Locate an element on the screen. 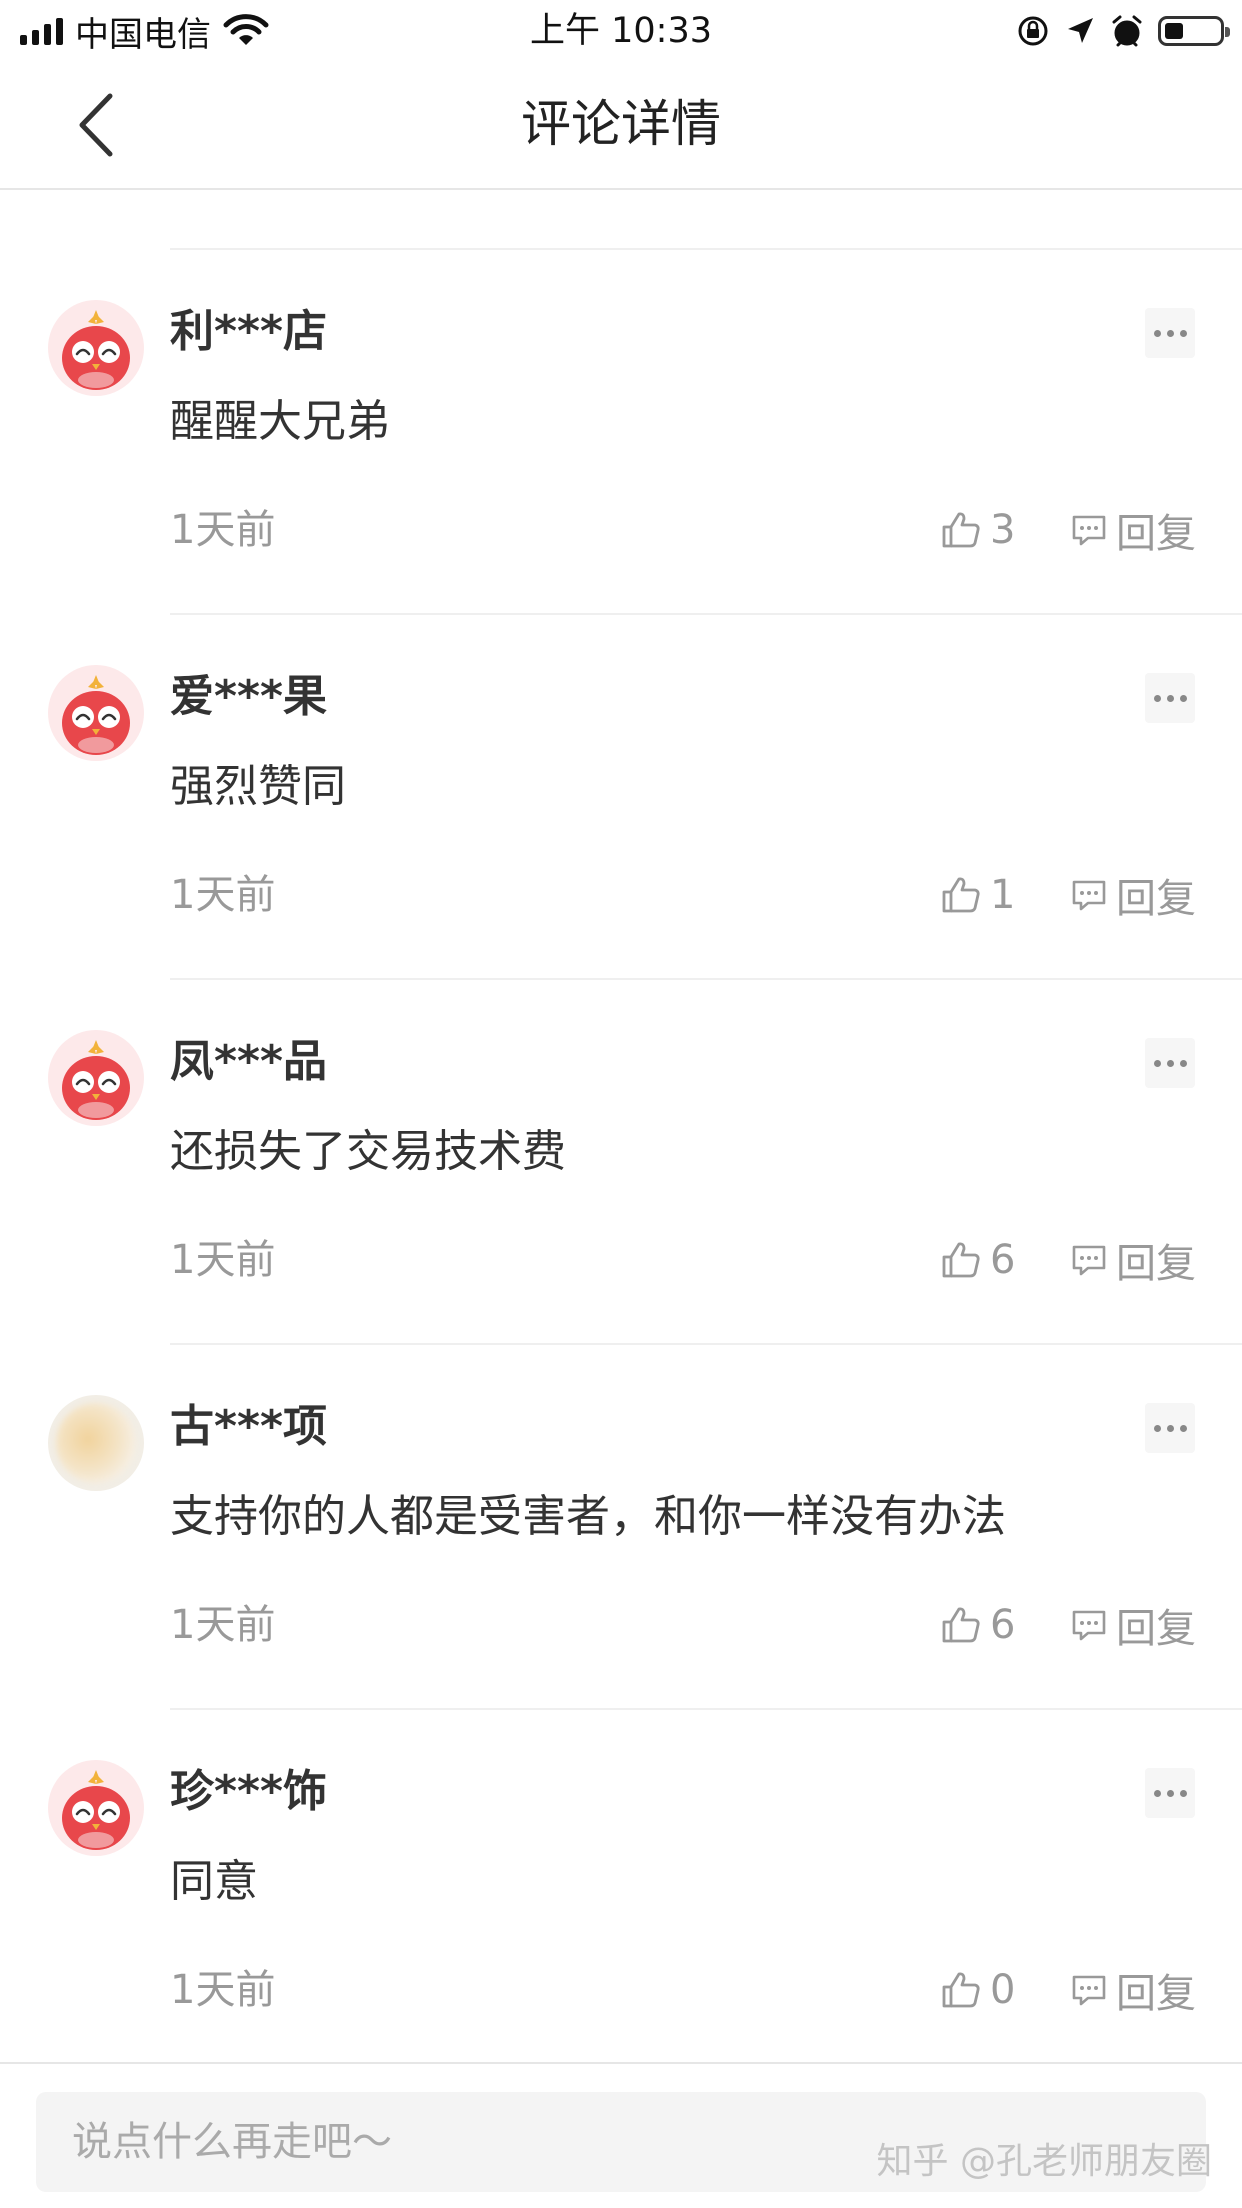  blurred-avatar-image is located at coordinates (96, 1443).